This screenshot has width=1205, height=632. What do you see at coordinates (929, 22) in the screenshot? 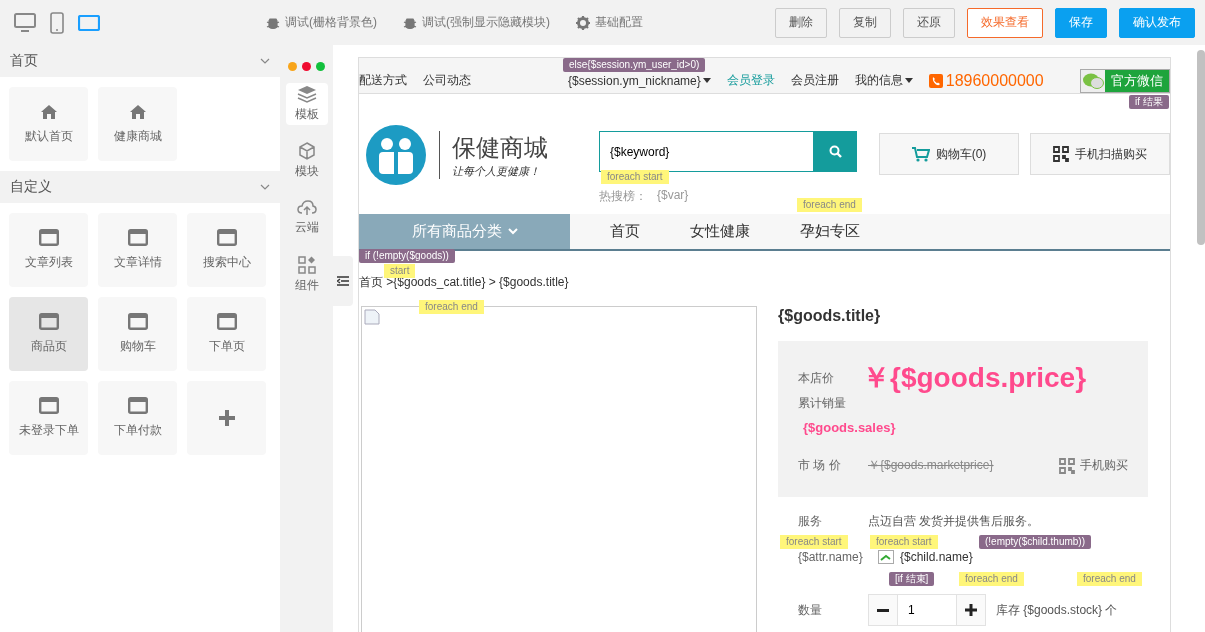
I see `action-button: 还原` at bounding box center [929, 22].